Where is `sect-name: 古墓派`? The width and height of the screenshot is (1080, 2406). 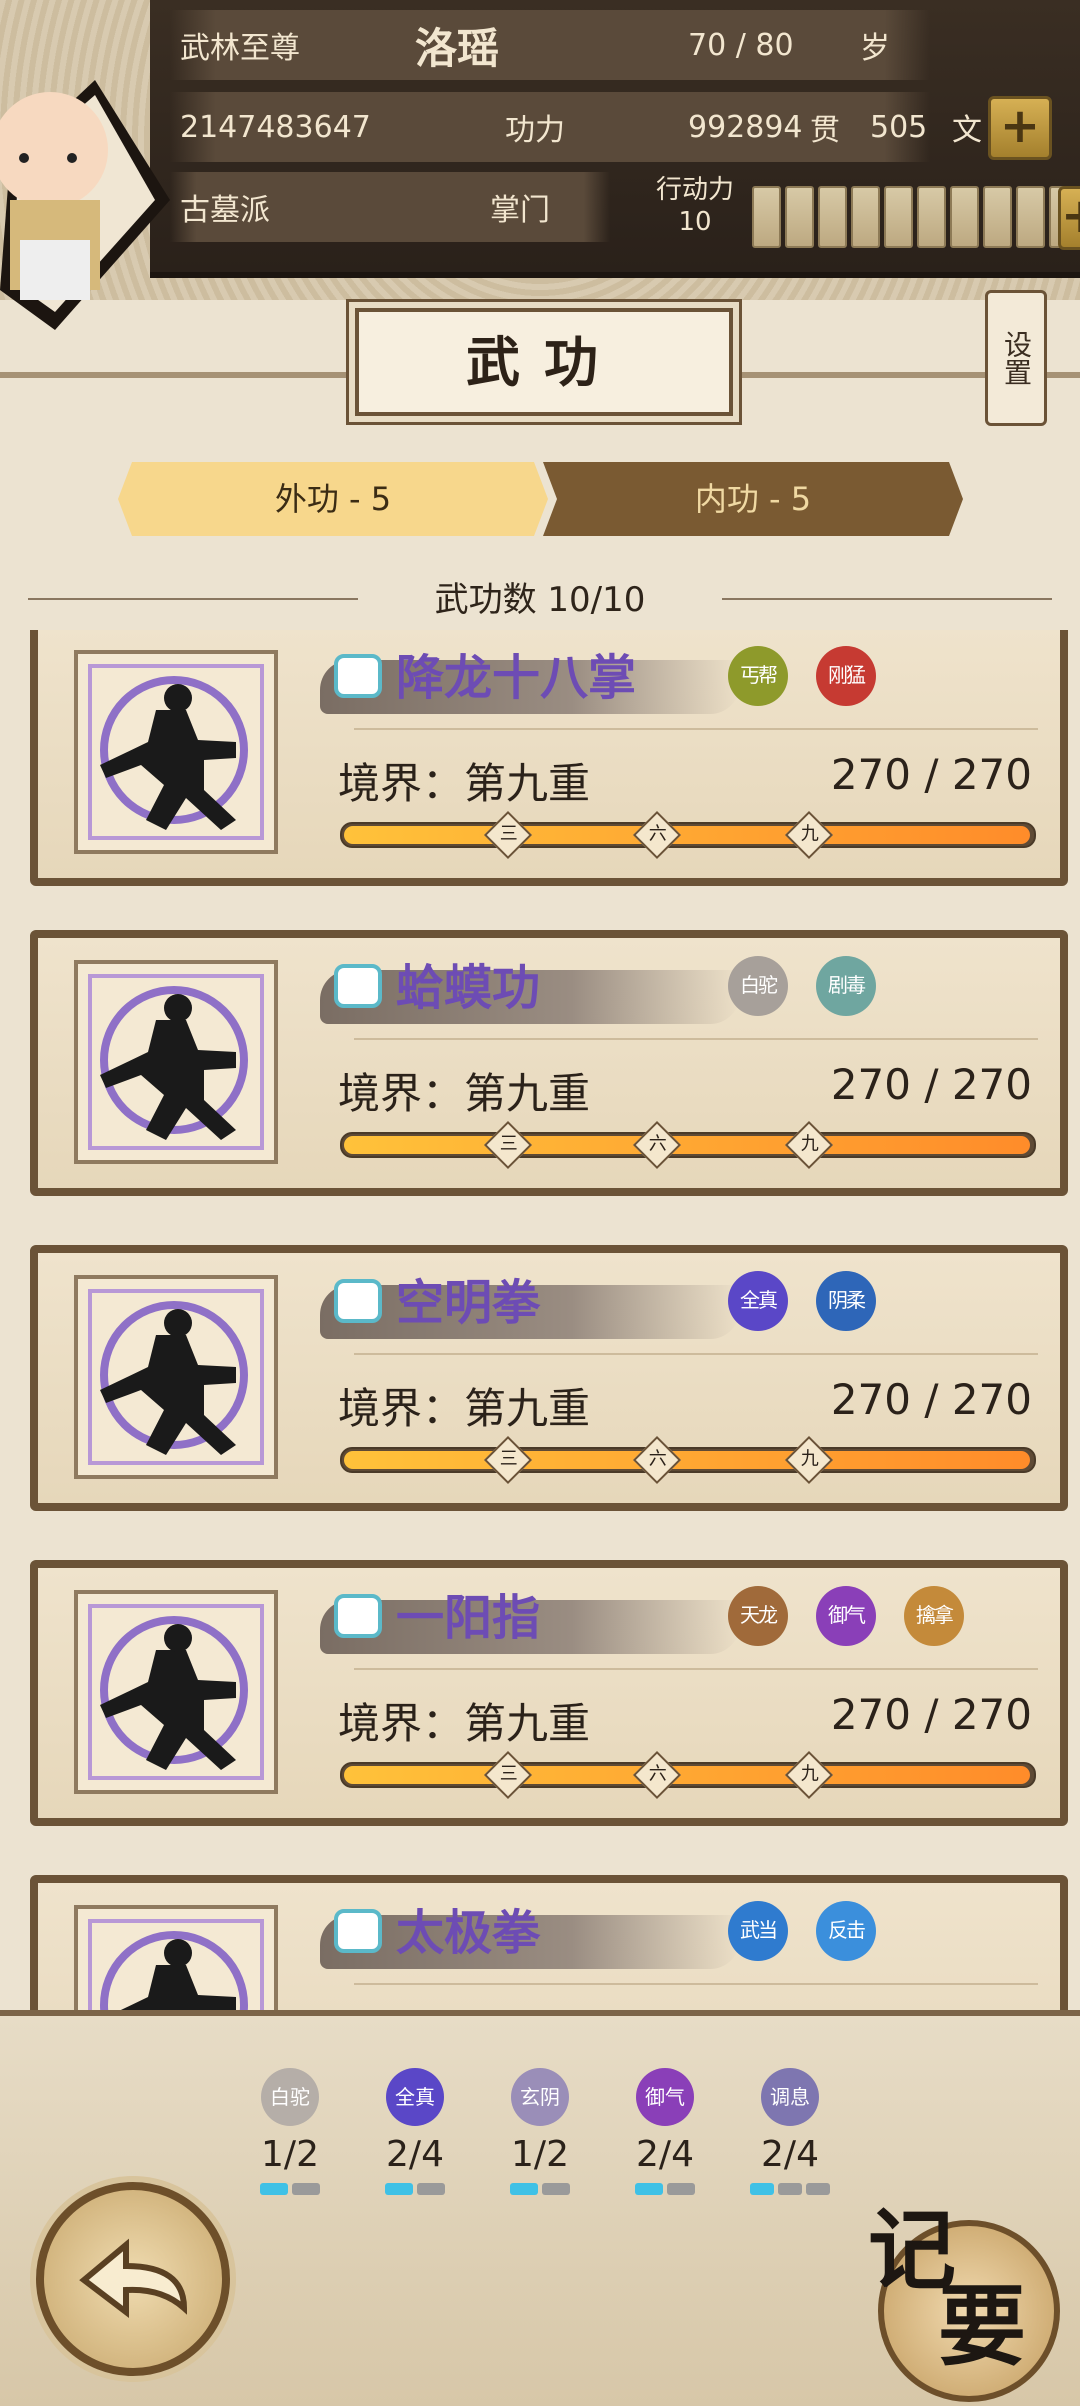
sect-name: 古墓派 is located at coordinates (225, 210).